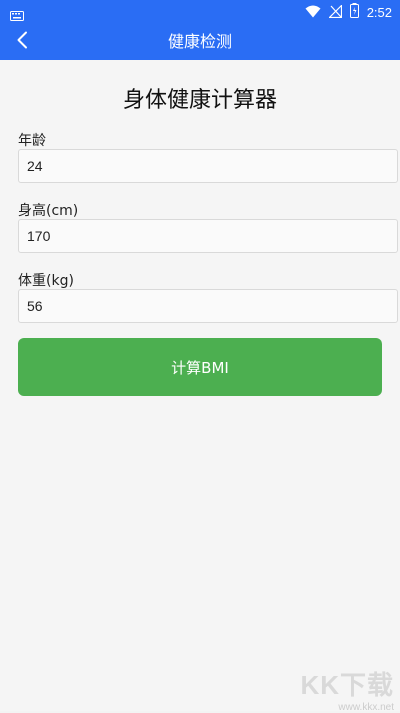 This screenshot has height=713, width=400. I want to click on status-bar: 2:52, so click(200, 12).